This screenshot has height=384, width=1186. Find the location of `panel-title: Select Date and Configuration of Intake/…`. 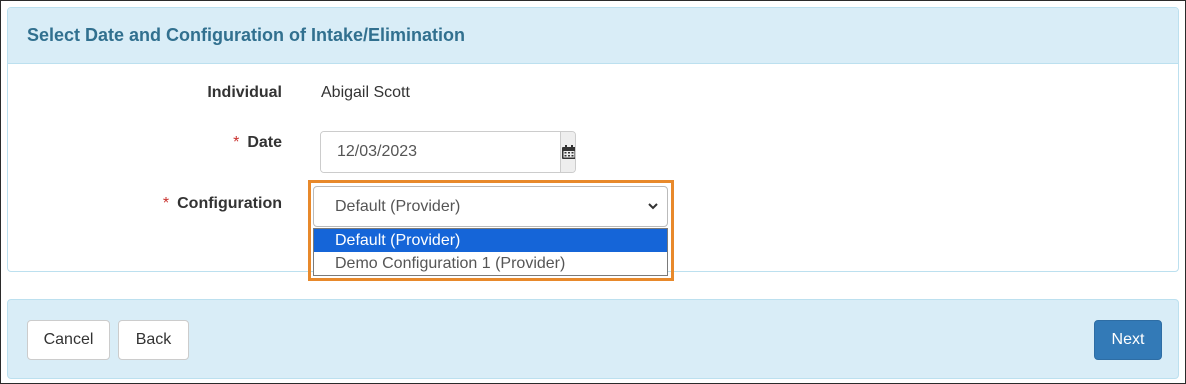

panel-title: Select Date and Configuration of Intake/… is located at coordinates (593, 36).